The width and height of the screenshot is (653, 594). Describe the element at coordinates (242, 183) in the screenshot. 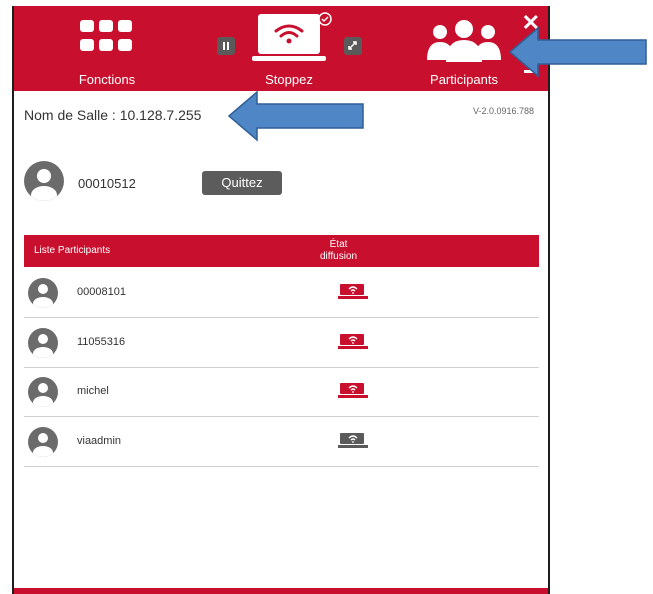

I see `quit-button: Quittez` at that location.